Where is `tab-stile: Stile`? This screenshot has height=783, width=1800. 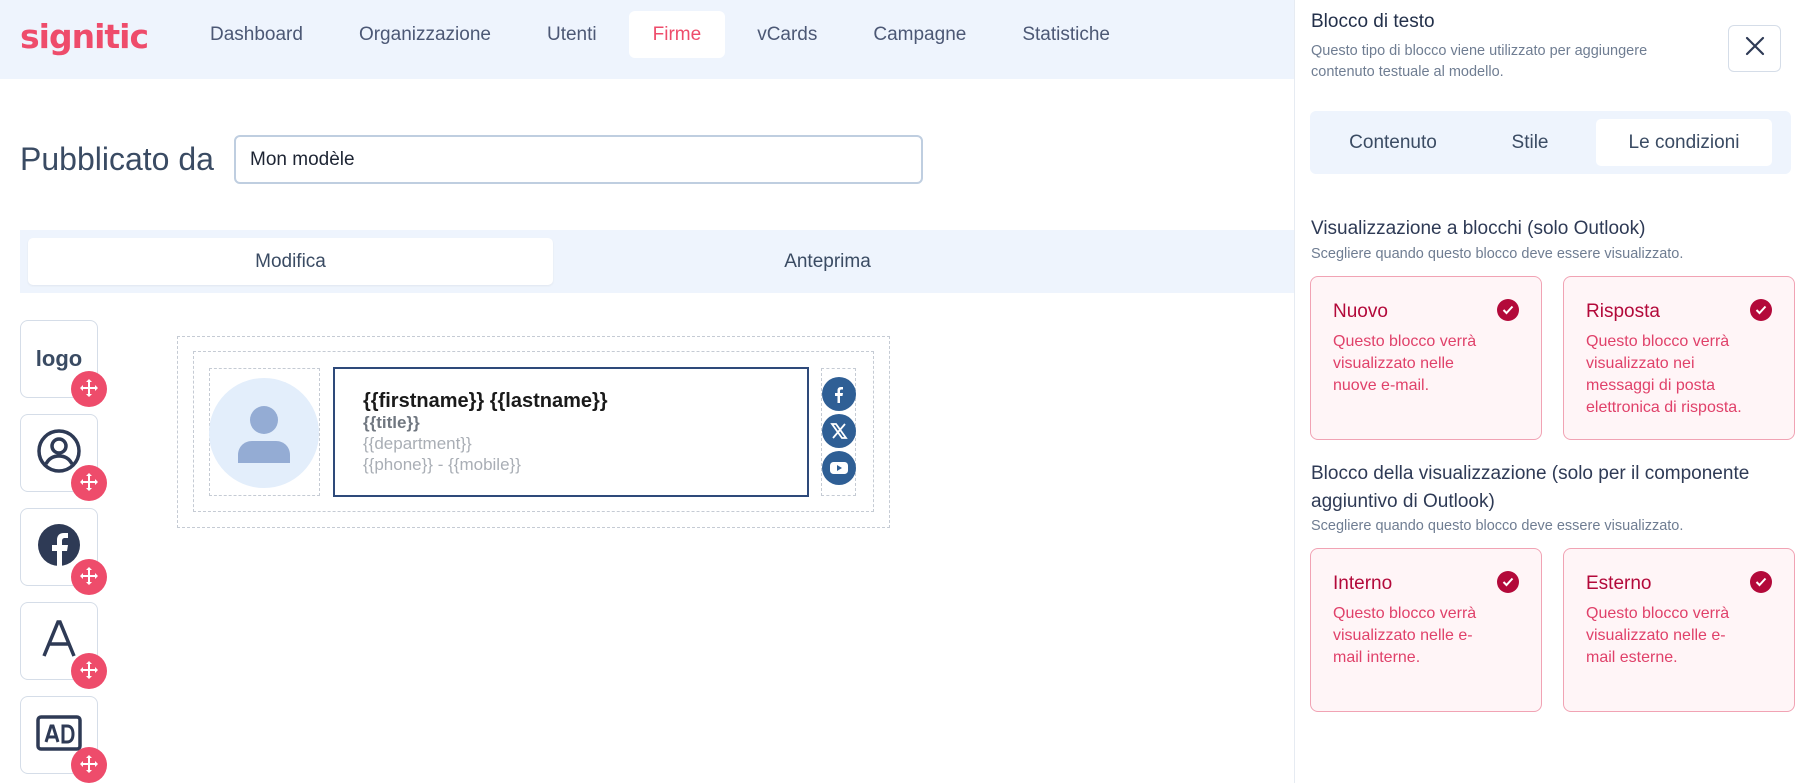
tab-stile: Stile is located at coordinates (1530, 142).